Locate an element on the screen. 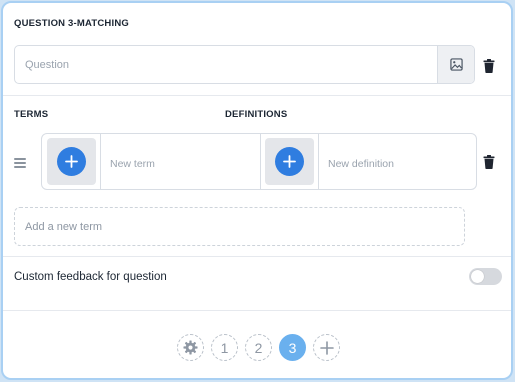  image-icon is located at coordinates (456, 64).